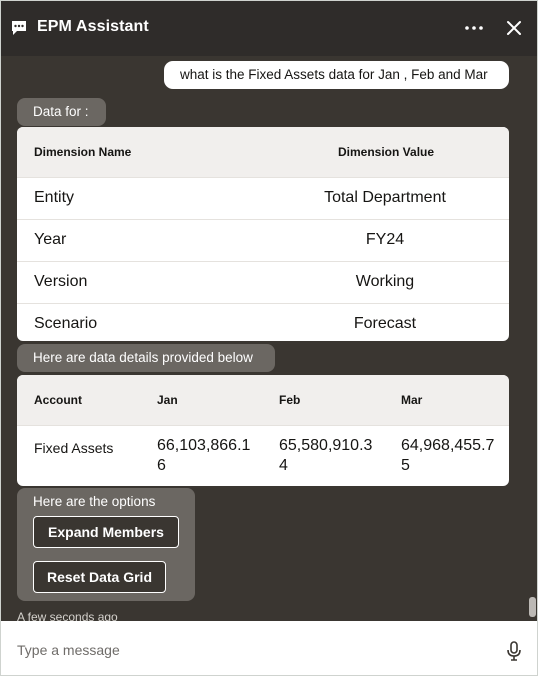 This screenshot has width=540, height=678. I want to click on options-title: Here are the options, so click(94, 501).